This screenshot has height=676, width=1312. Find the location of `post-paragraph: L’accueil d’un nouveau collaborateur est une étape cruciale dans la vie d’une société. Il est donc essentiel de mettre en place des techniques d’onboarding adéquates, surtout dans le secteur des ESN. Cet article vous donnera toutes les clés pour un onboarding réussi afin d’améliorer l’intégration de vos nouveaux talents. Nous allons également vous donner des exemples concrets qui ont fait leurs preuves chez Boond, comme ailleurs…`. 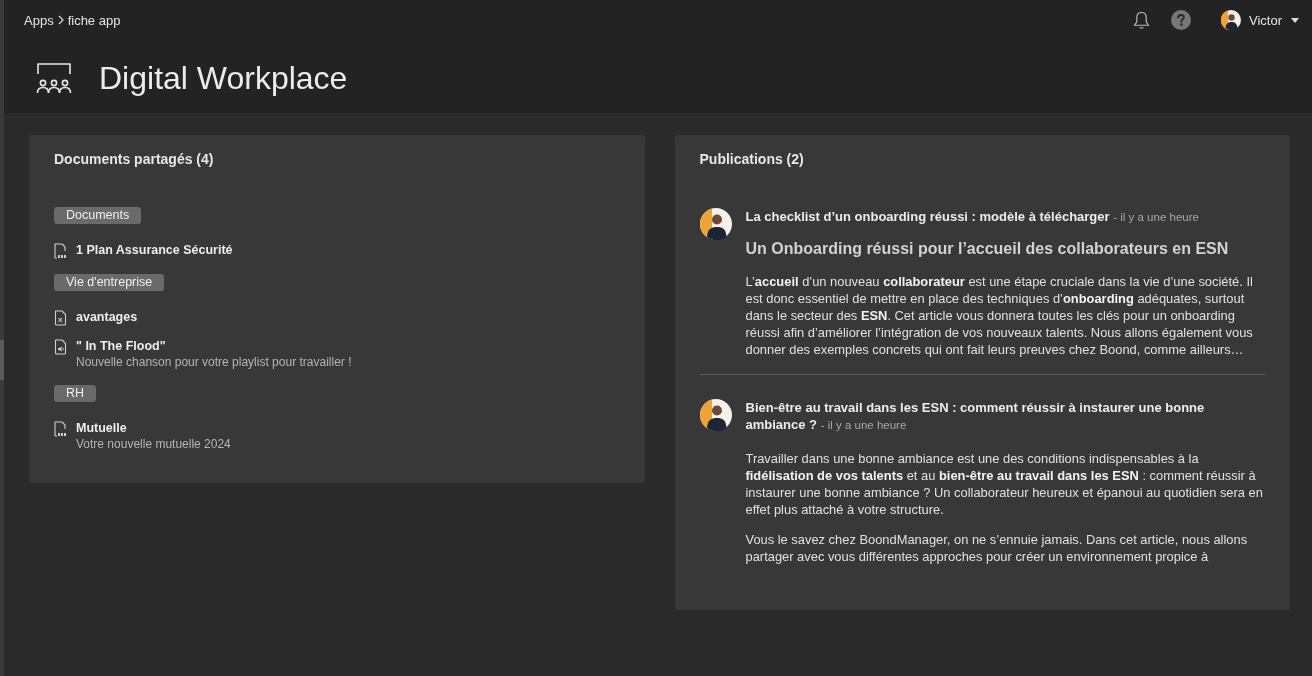

post-paragraph: L’accueil d’un nouveau collaborateur est une étape cruciale dans la vie d’une société. Il est donc essentiel de mettre en place des techniques d’onboarding adéquates, surtout dans le secteur des ESN. Cet article vous donnera toutes les clés pour un onboarding réussi afin d’améliorer l’intégration de vos nouveaux talents. Nous allons également vous donner des exemples concrets qui ont fait leurs preuves chez Boond, comme ailleurs… is located at coordinates (999, 315).